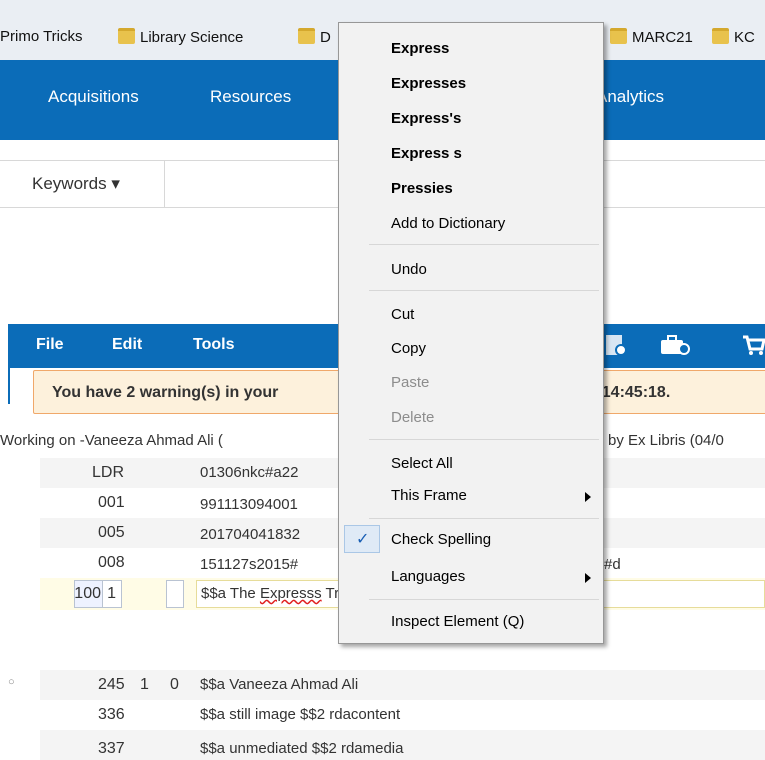 This screenshot has height=760, width=765. What do you see at coordinates (457, 621) in the screenshot?
I see `menu-inspect-element: Inspect Element (Q)` at bounding box center [457, 621].